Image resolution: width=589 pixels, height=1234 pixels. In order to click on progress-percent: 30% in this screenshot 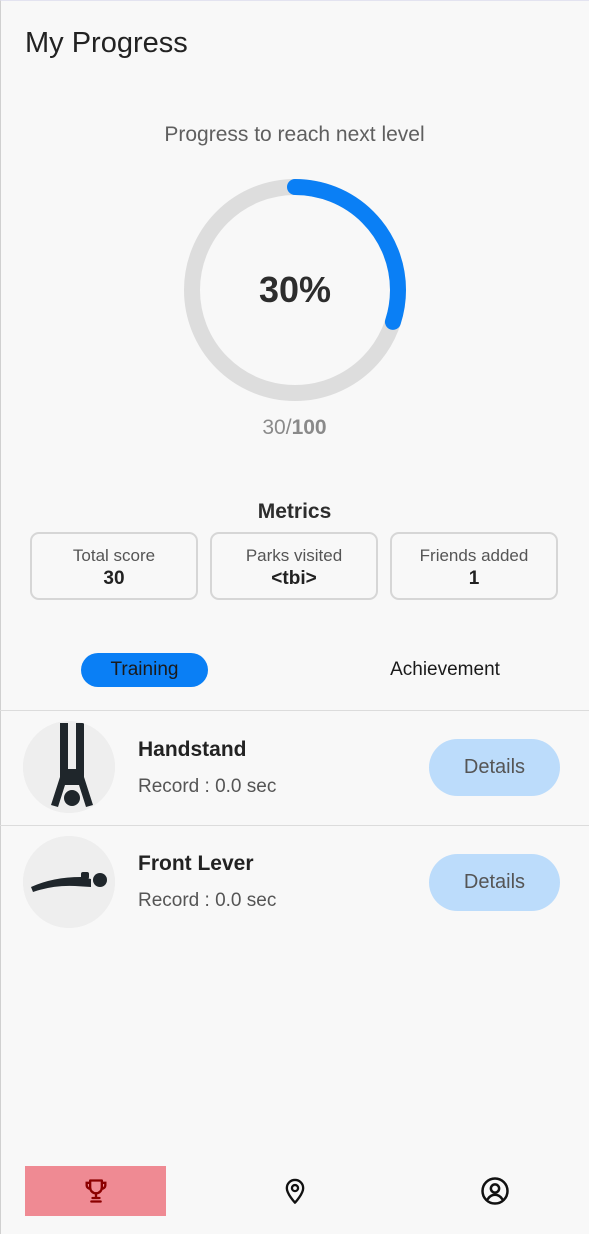, I will do `click(295, 289)`.